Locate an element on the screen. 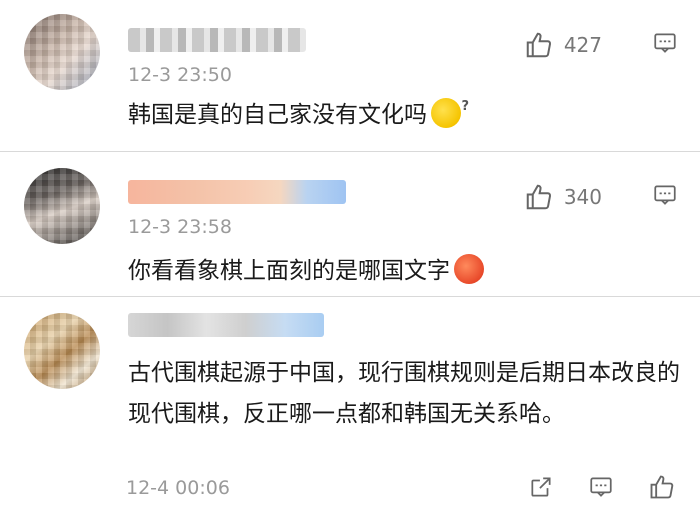 This screenshot has height=514, width=700. comment-text: 韩国是真的自己家没有文化吗 is located at coordinates (404, 111).